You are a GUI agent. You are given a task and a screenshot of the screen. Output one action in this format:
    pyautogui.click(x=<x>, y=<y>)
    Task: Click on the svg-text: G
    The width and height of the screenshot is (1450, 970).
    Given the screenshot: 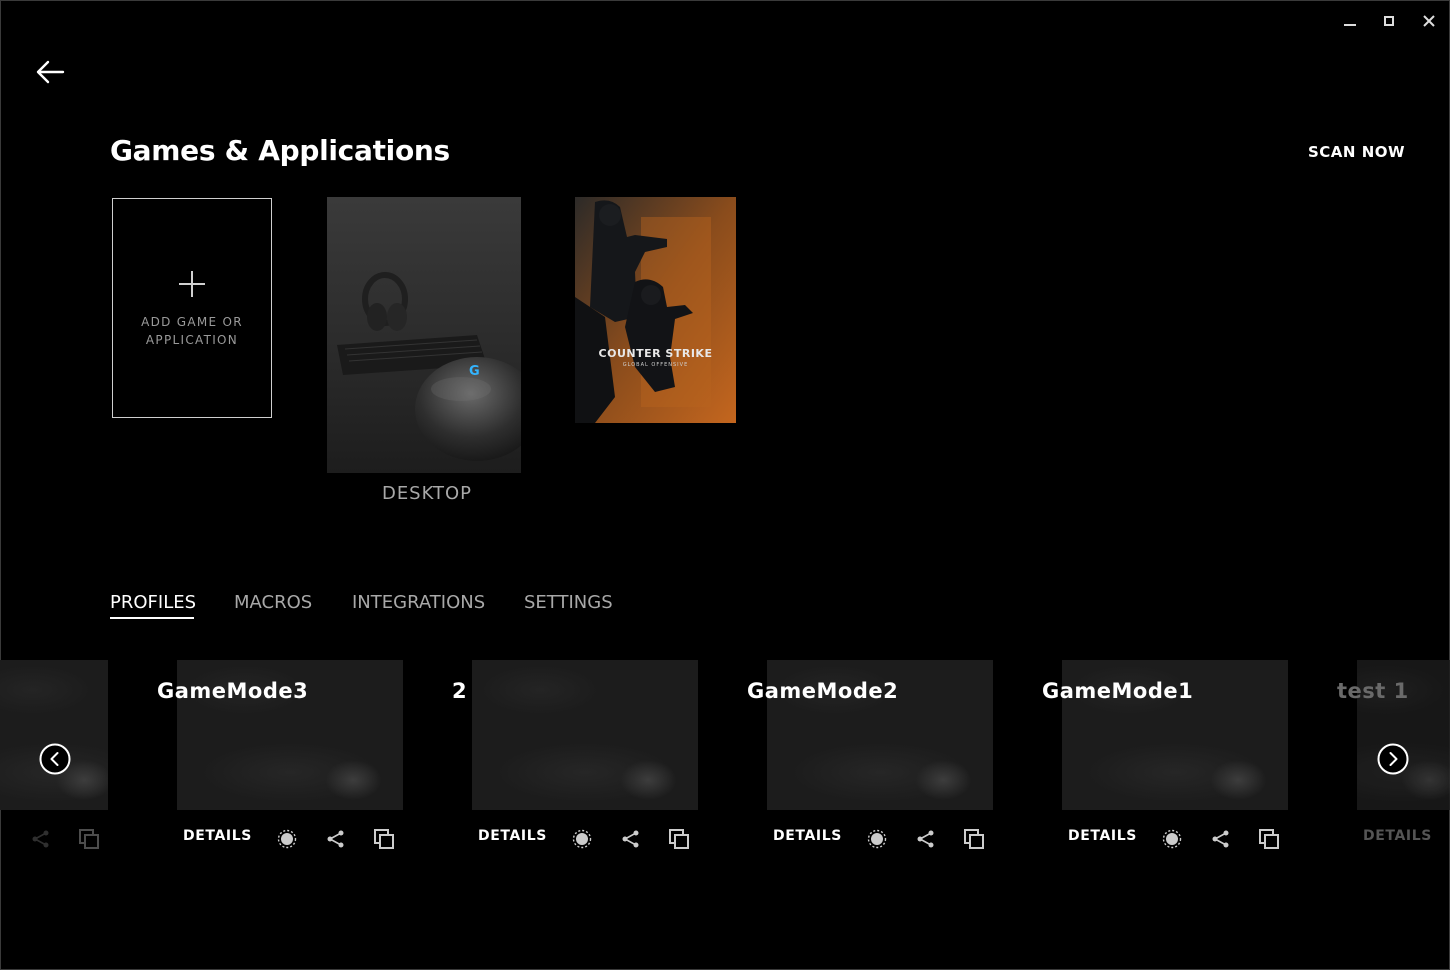 What is the action you would take?
    pyautogui.click(x=474, y=371)
    